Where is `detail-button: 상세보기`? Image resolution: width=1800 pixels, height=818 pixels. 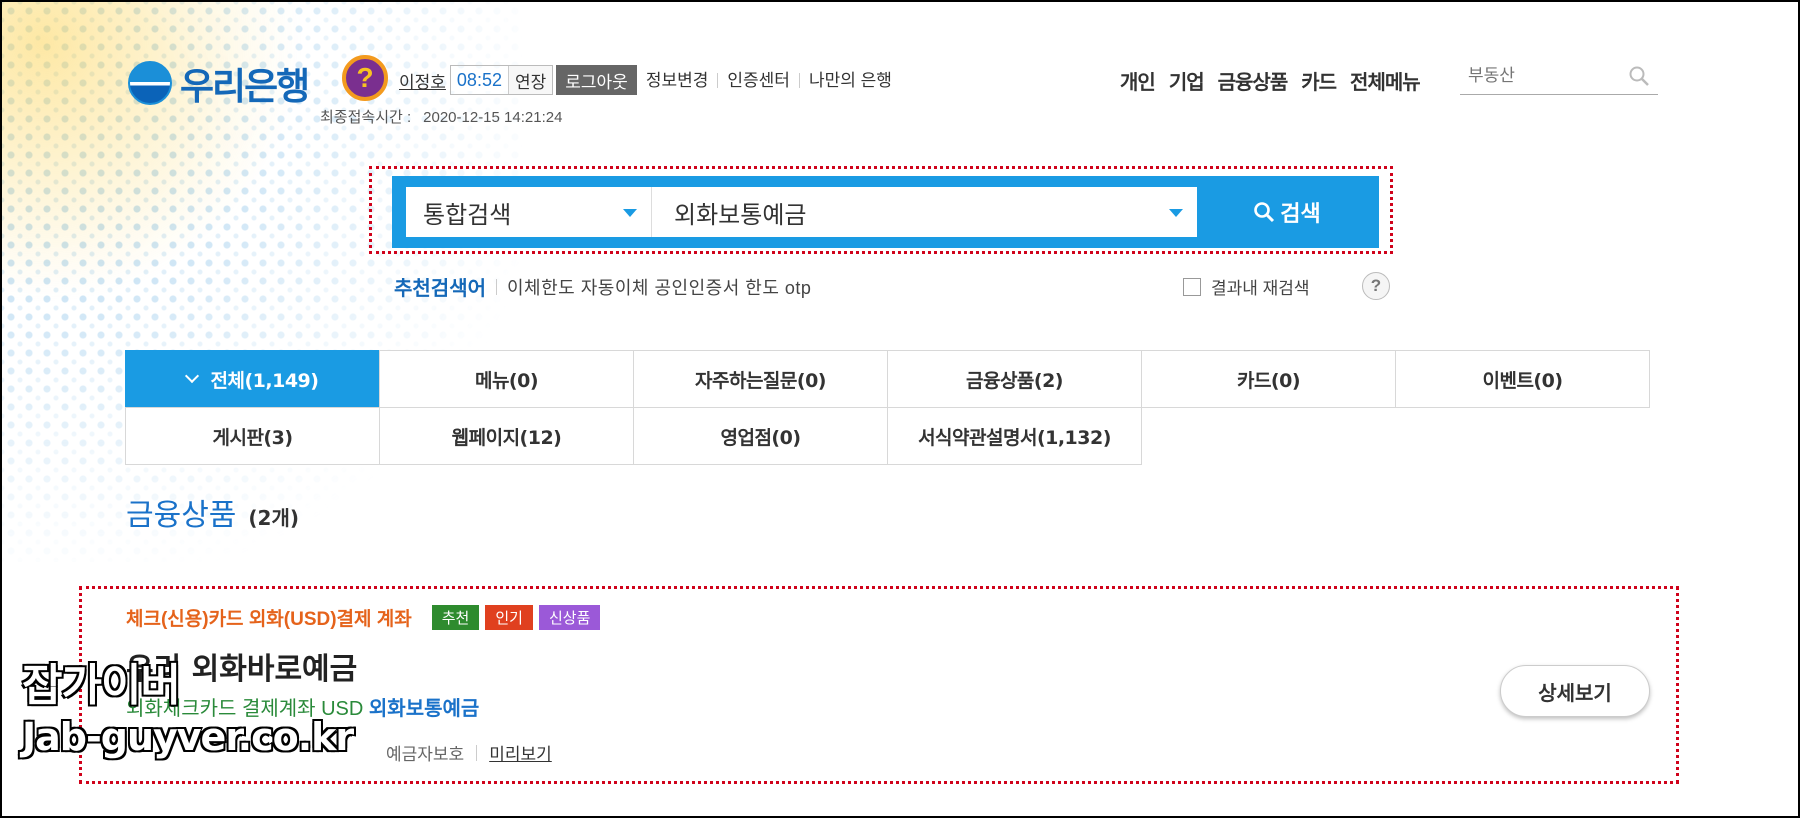 detail-button: 상세보기 is located at coordinates (1575, 691).